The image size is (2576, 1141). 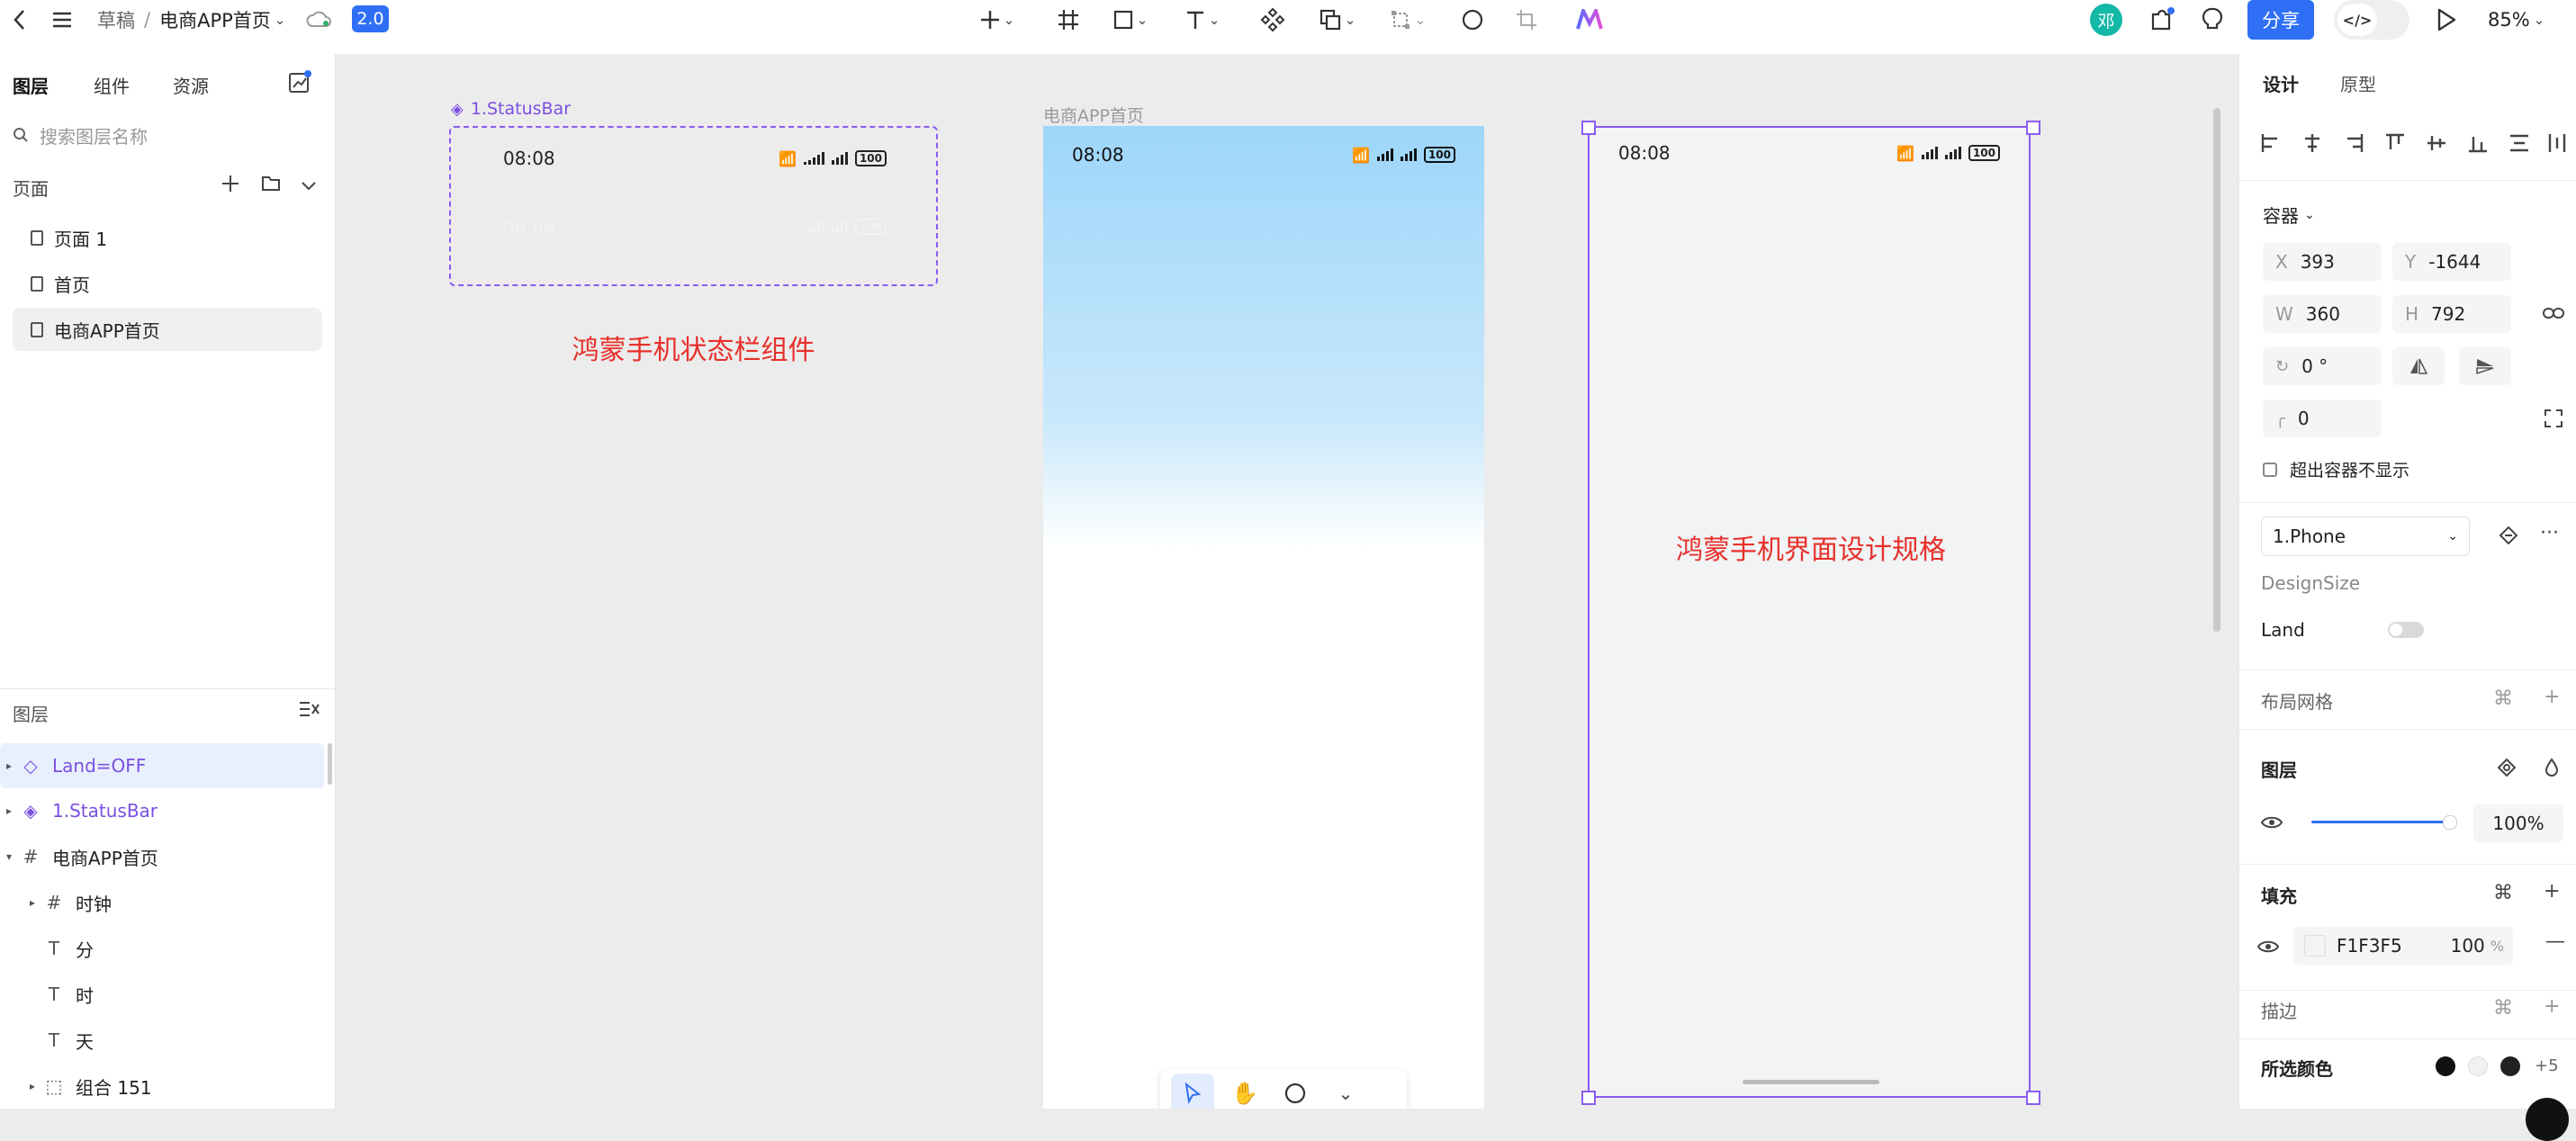 What do you see at coordinates (2547, 1065) in the screenshot?
I see `more-colors-count: +5` at bounding box center [2547, 1065].